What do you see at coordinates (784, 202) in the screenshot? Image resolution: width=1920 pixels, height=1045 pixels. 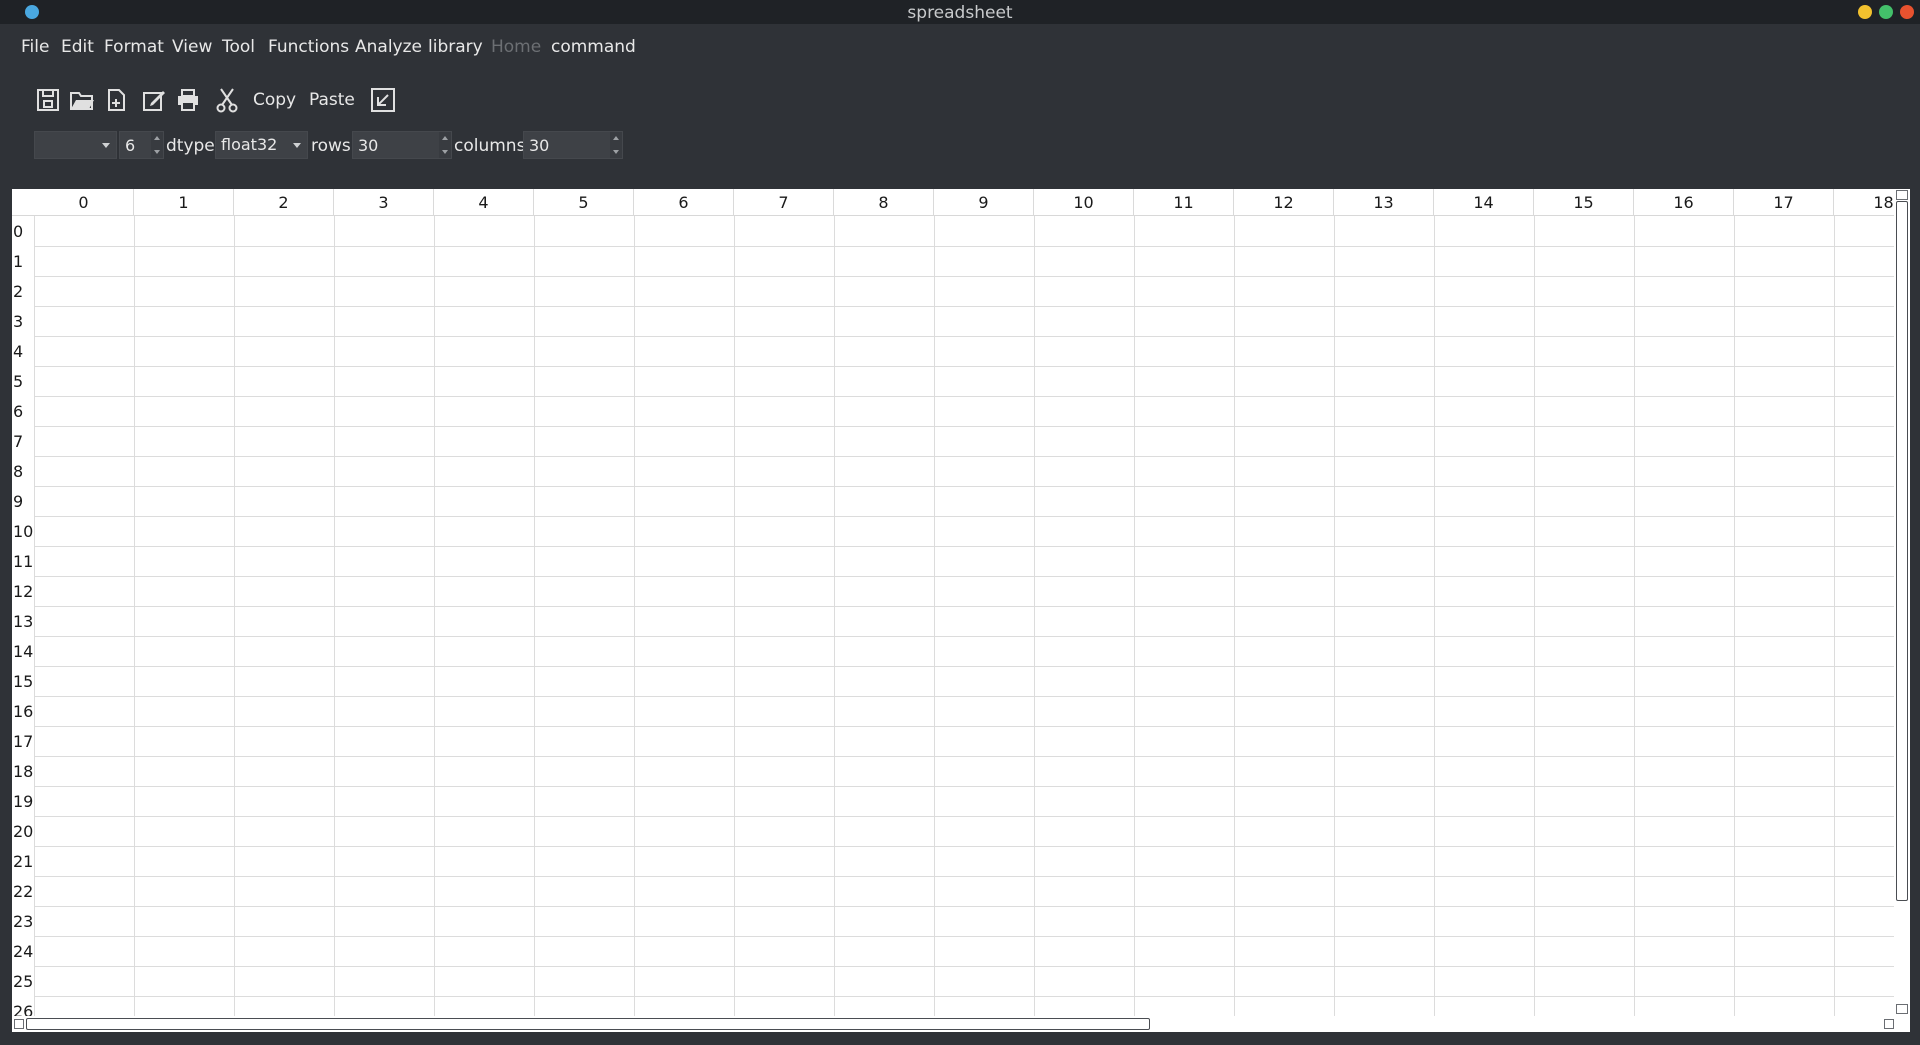 I see `column-header: 7` at bounding box center [784, 202].